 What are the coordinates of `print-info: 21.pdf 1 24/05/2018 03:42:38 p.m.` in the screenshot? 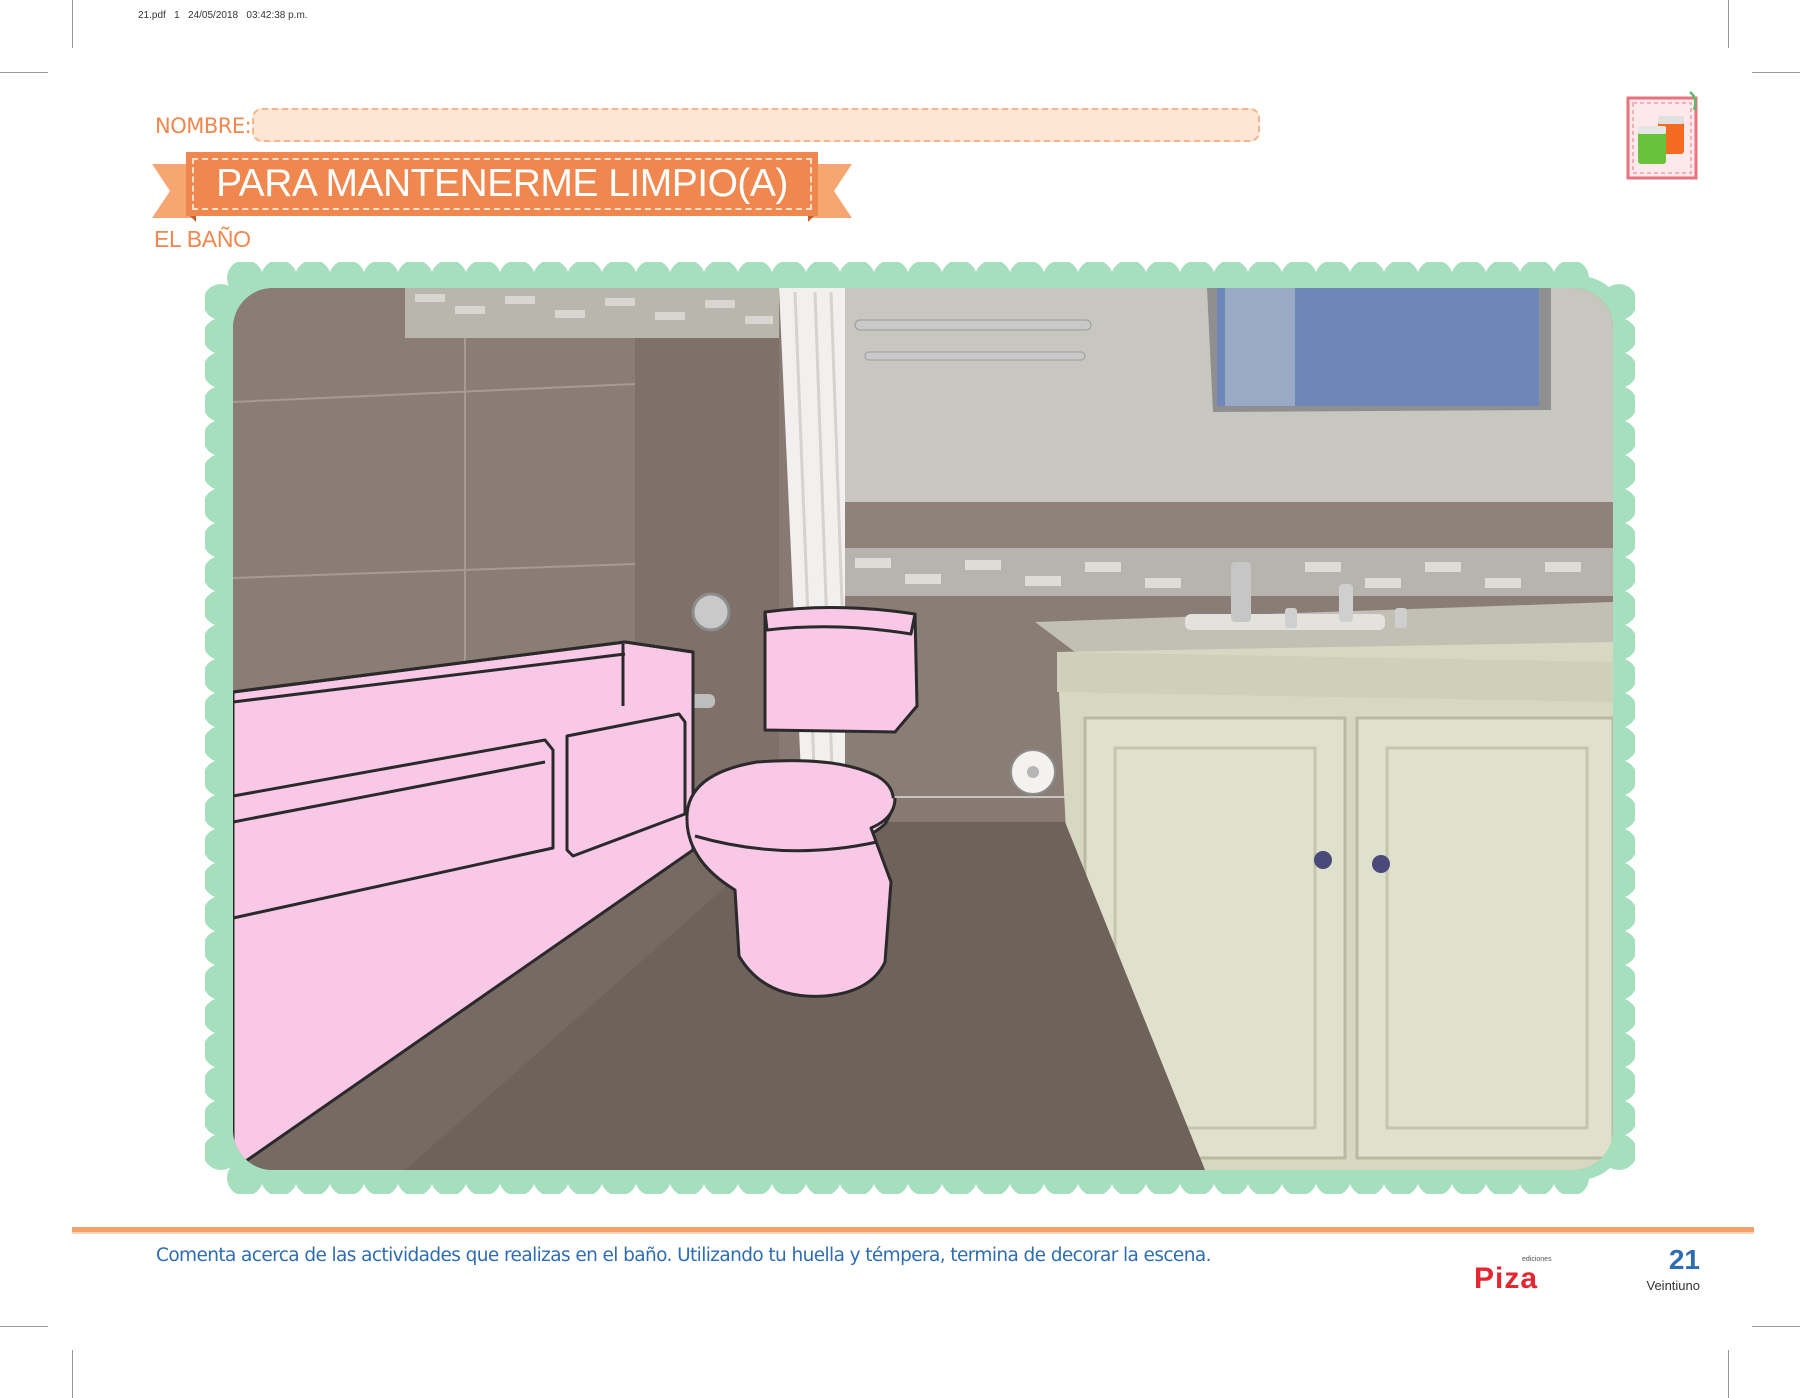 It's located at (223, 15).